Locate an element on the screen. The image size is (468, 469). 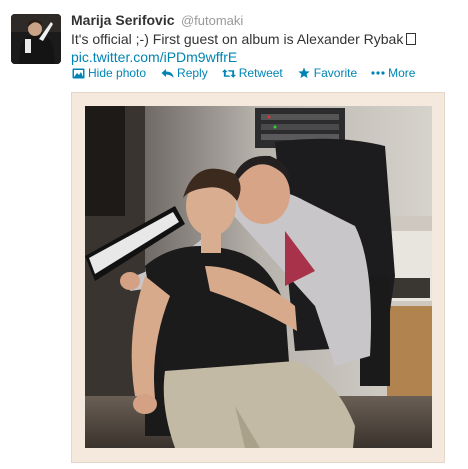
photo-link: pic.twitter.com/iPDm9wffrE is located at coordinates (154, 57).